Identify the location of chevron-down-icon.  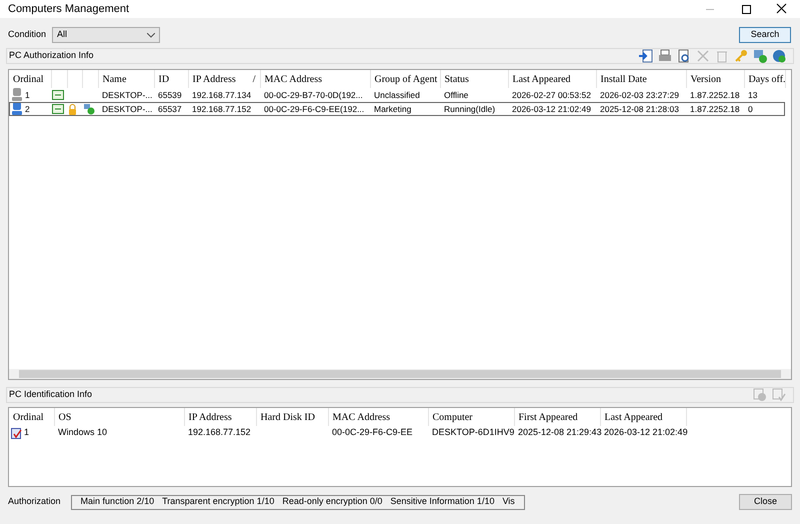
(151, 35).